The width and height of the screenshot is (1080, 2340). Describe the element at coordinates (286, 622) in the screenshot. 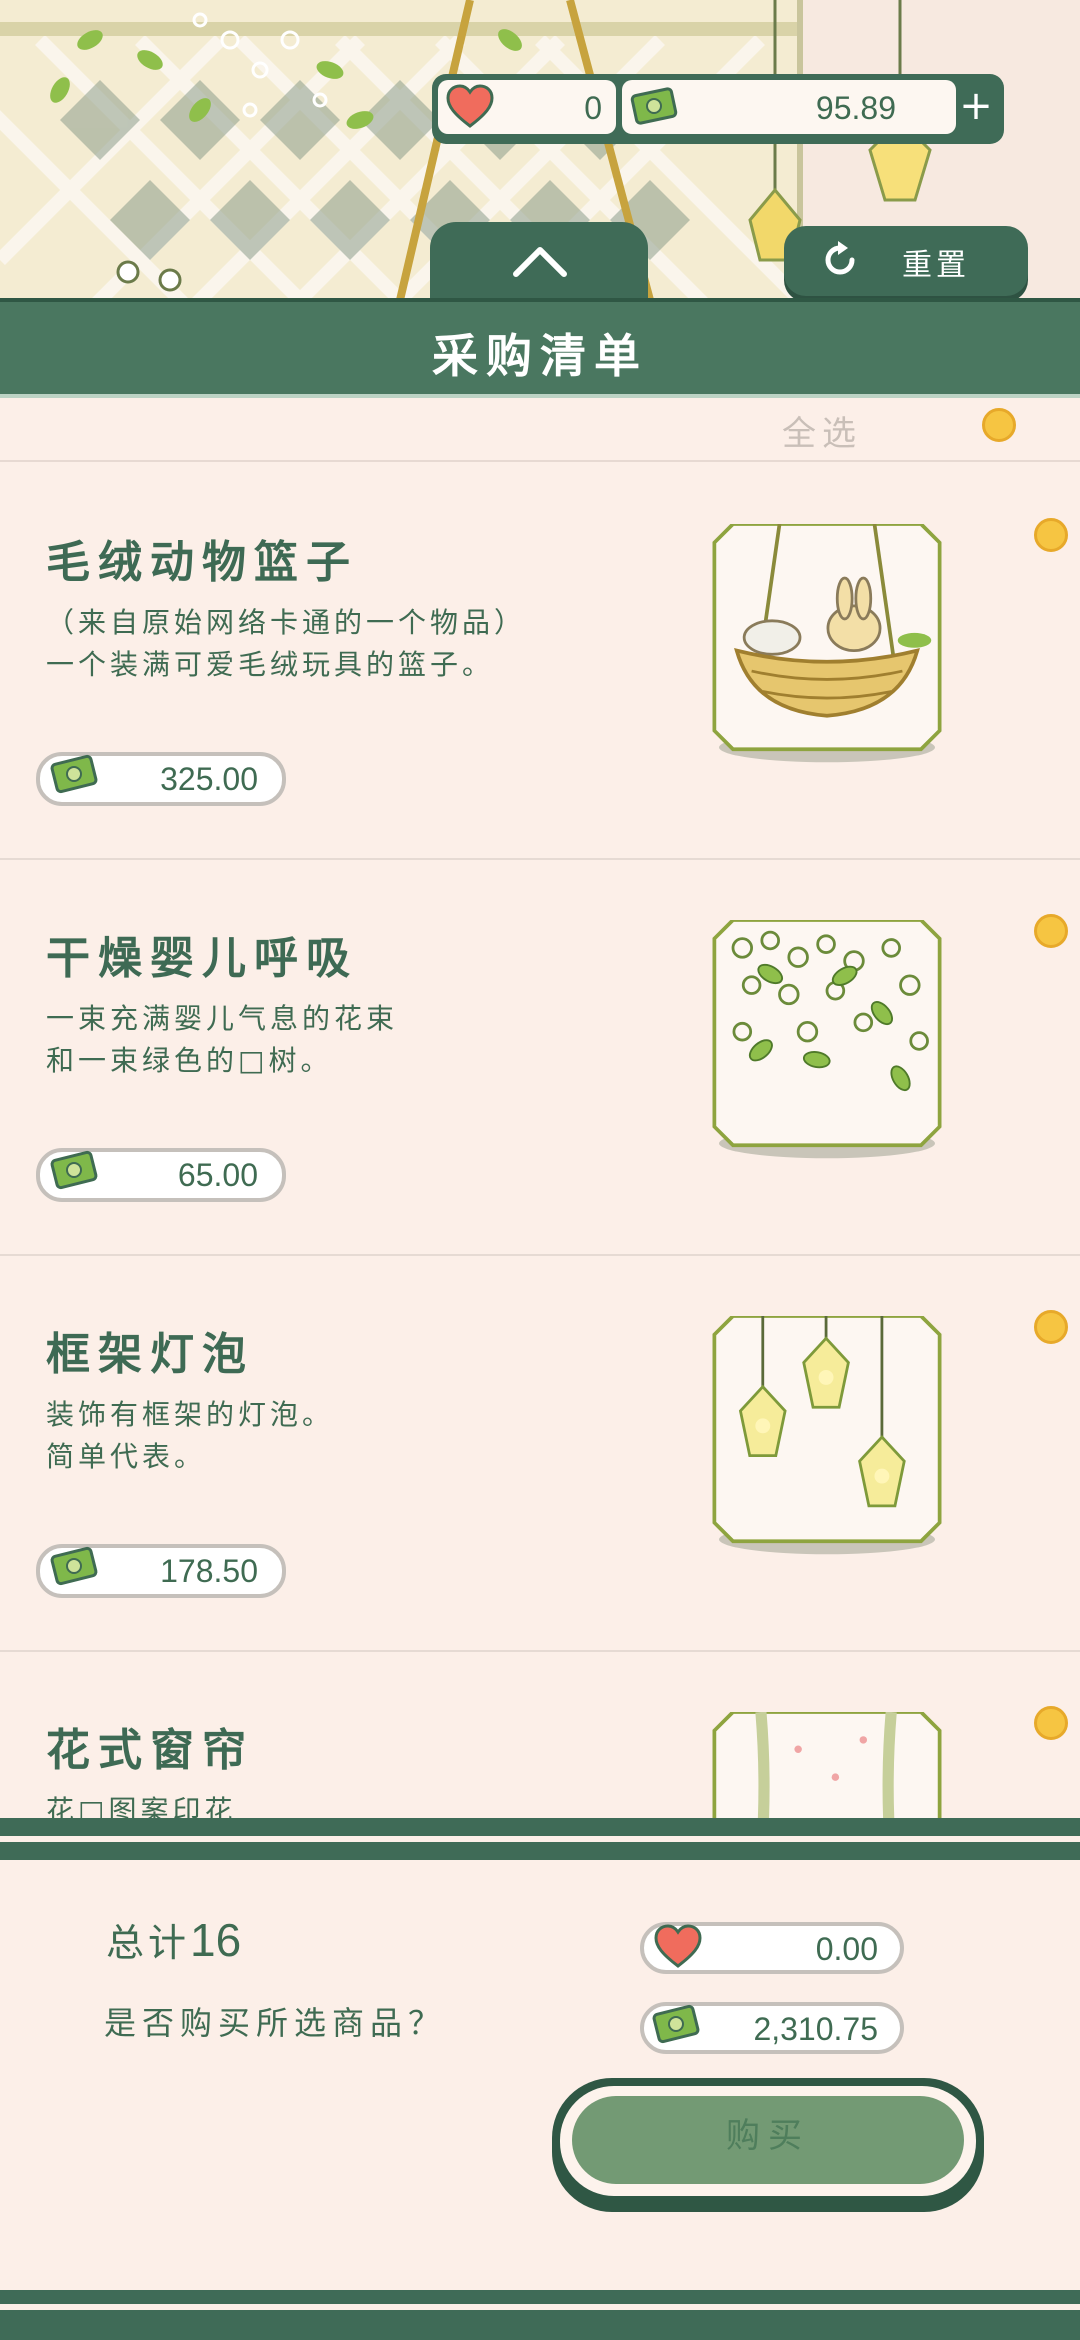

I see `item-desc-line: （来自原始网络卡通的一个物品）` at that location.